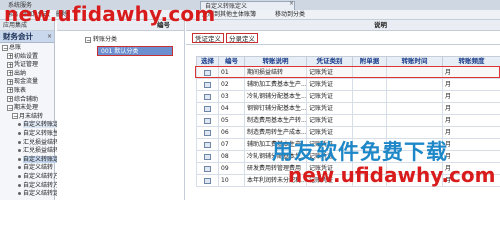 The height and width of the screenshot is (240, 500). I want to click on tree-item-label: 综合辅助, so click(26, 99).